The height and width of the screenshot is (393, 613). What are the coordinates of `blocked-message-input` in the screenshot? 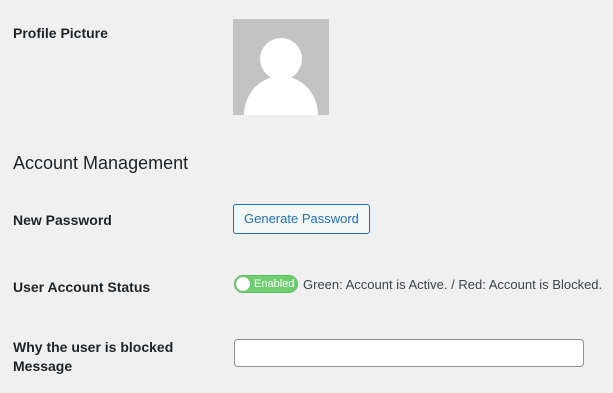 It's located at (409, 353).